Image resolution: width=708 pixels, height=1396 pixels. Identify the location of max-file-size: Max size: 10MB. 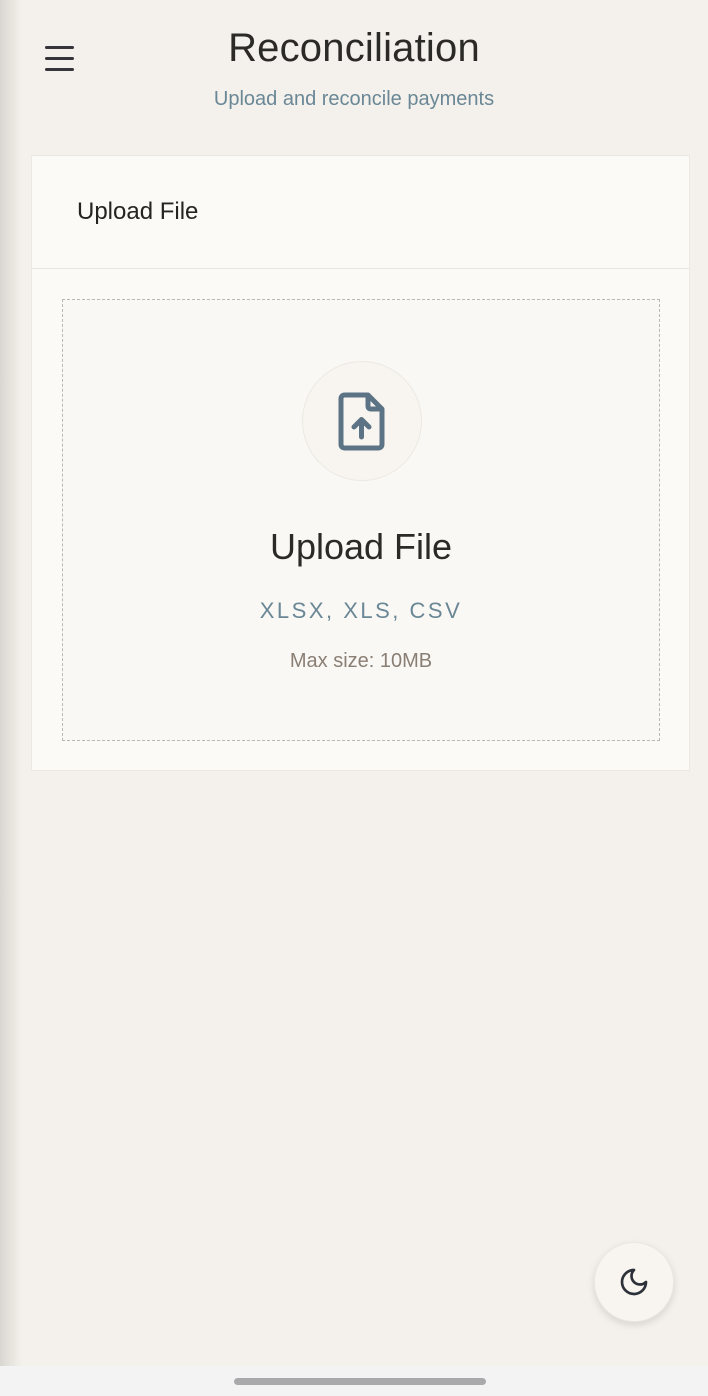
(361, 661).